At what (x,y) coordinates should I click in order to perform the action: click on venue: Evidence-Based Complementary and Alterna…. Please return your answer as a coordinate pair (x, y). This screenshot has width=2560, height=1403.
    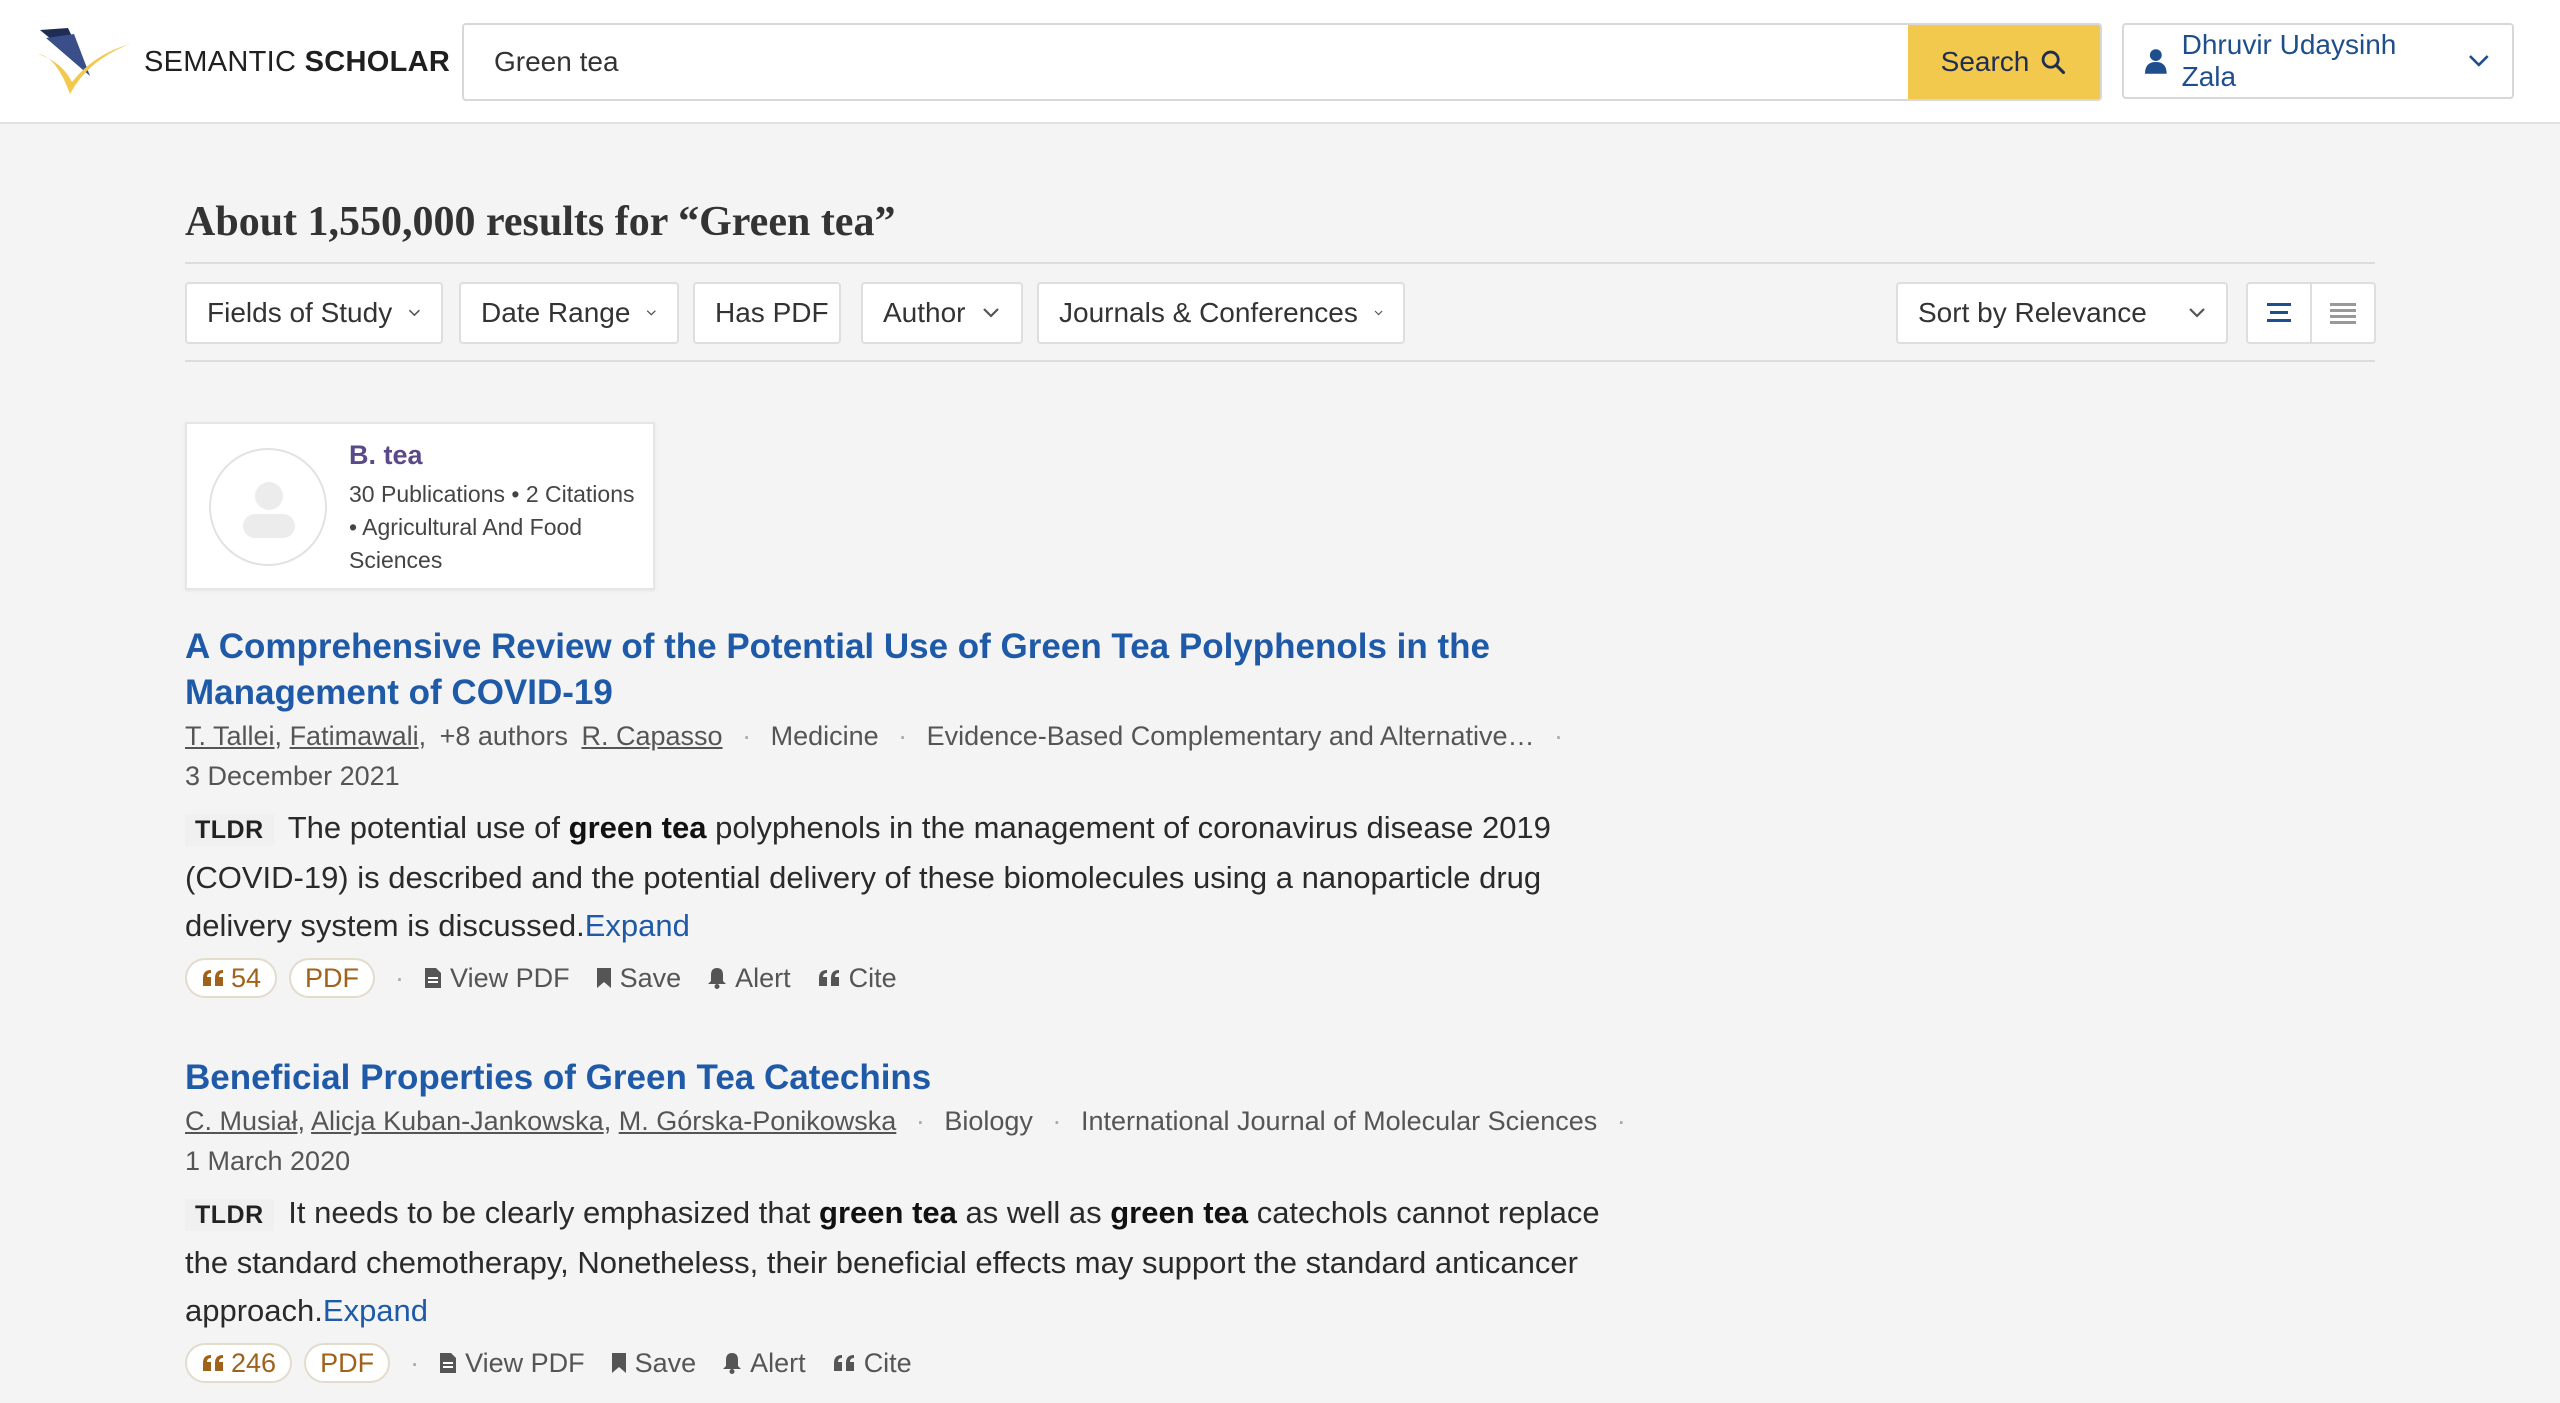
    Looking at the image, I should click on (1231, 736).